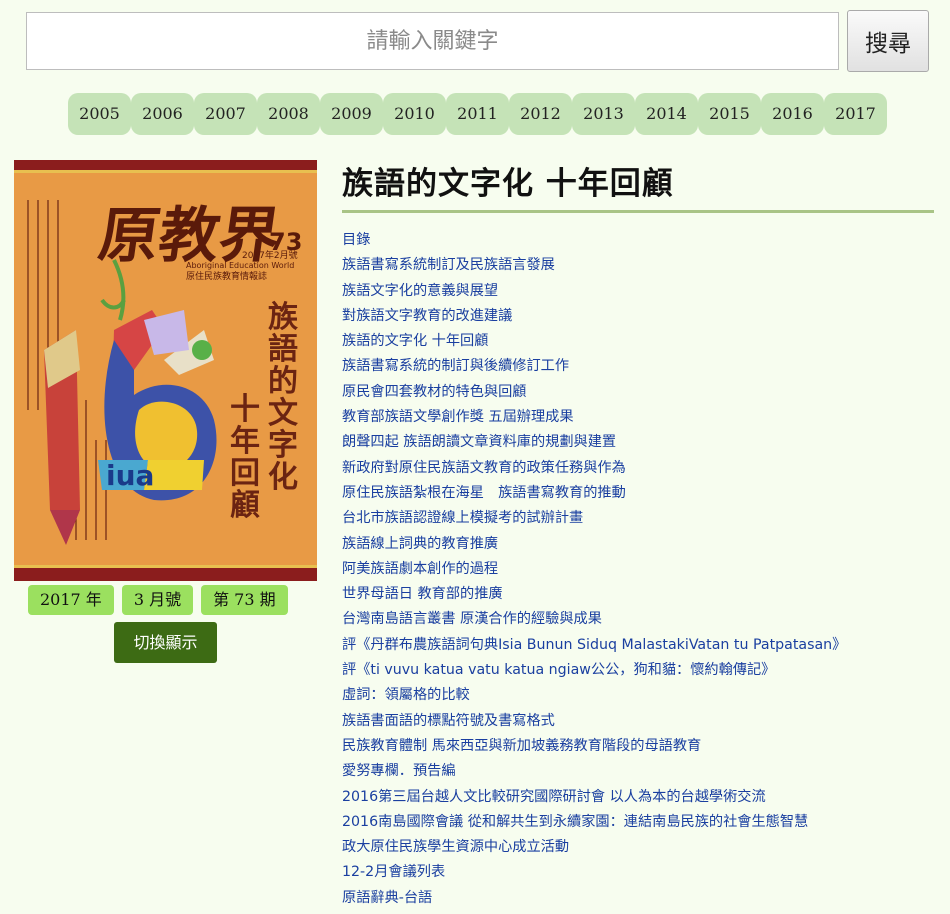 This screenshot has height=914, width=950. Describe the element at coordinates (666, 114) in the screenshot. I see `year-tab-2014: 2014` at that location.